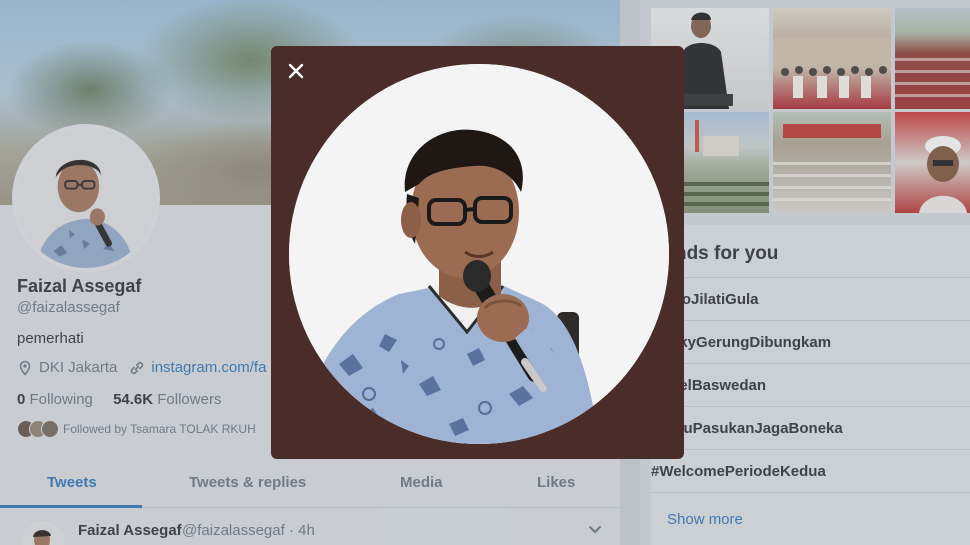 This screenshot has width=970, height=545. I want to click on close-icon, so click(296, 71).